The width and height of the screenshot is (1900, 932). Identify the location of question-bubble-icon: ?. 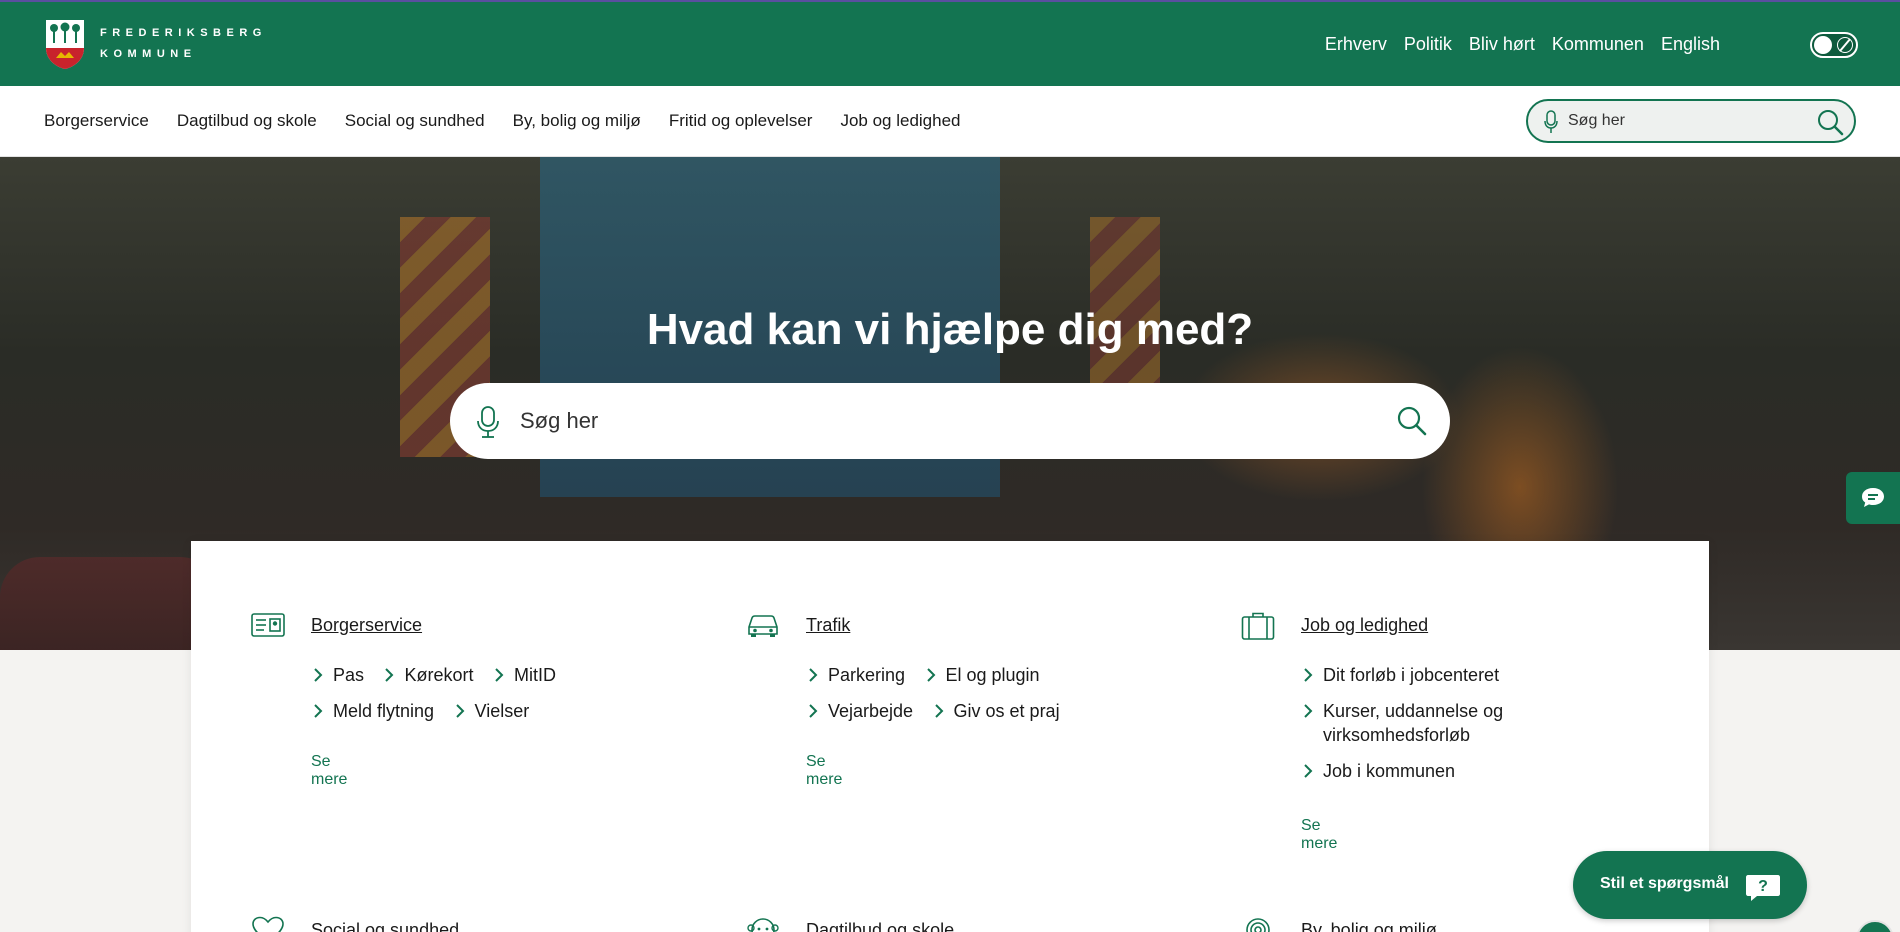
(1763, 888).